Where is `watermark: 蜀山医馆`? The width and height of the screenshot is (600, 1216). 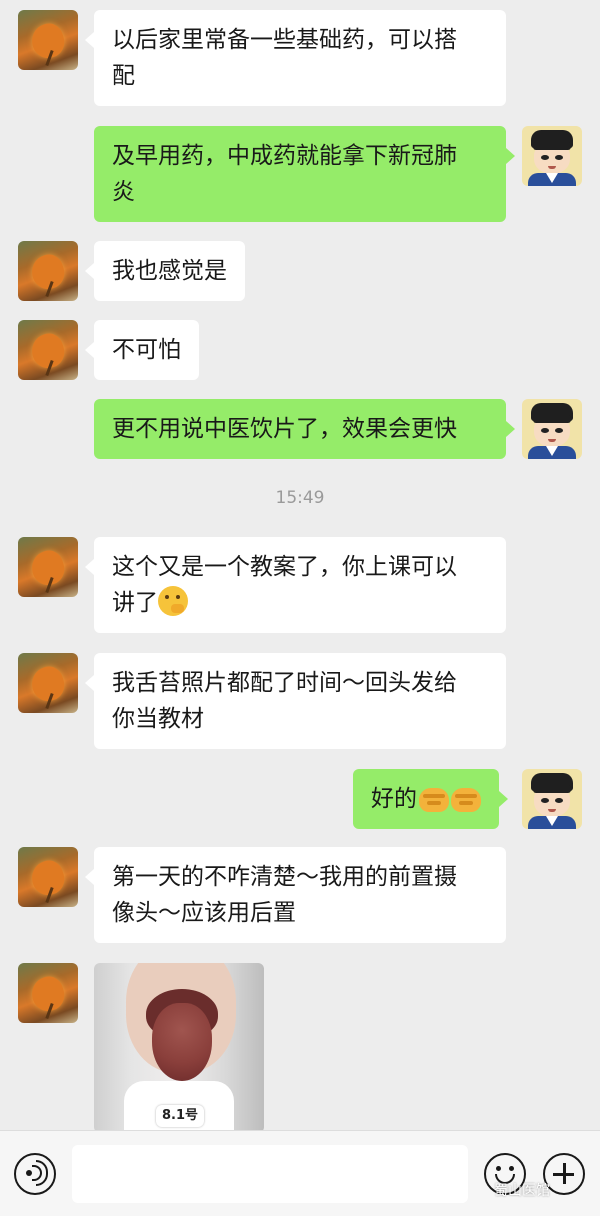 watermark: 蜀山医馆 is located at coordinates (522, 1191).